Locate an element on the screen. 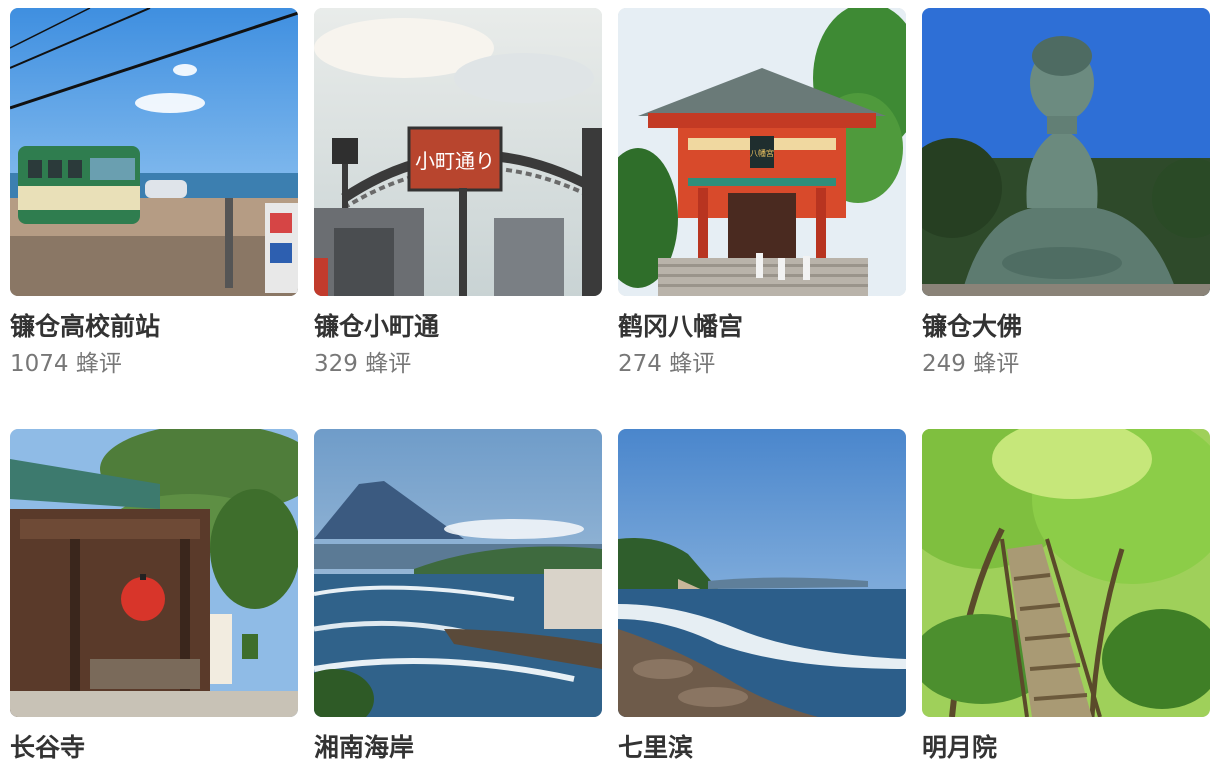  temple-photo-illustration is located at coordinates (154, 573).